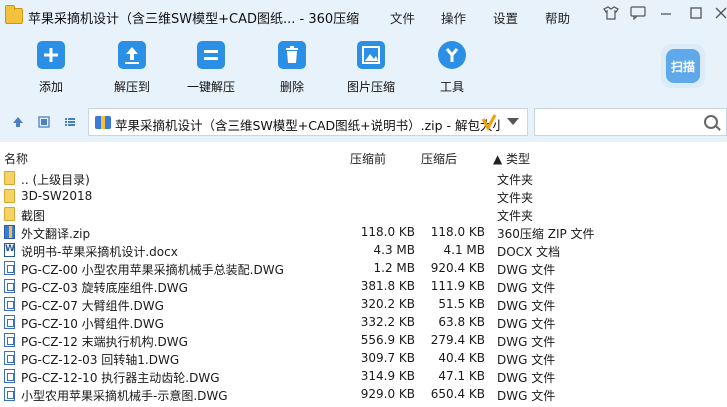 This screenshot has height=407, width=727. I want to click on file-row: .. (上级目录) 文件夹, so click(363, 179).